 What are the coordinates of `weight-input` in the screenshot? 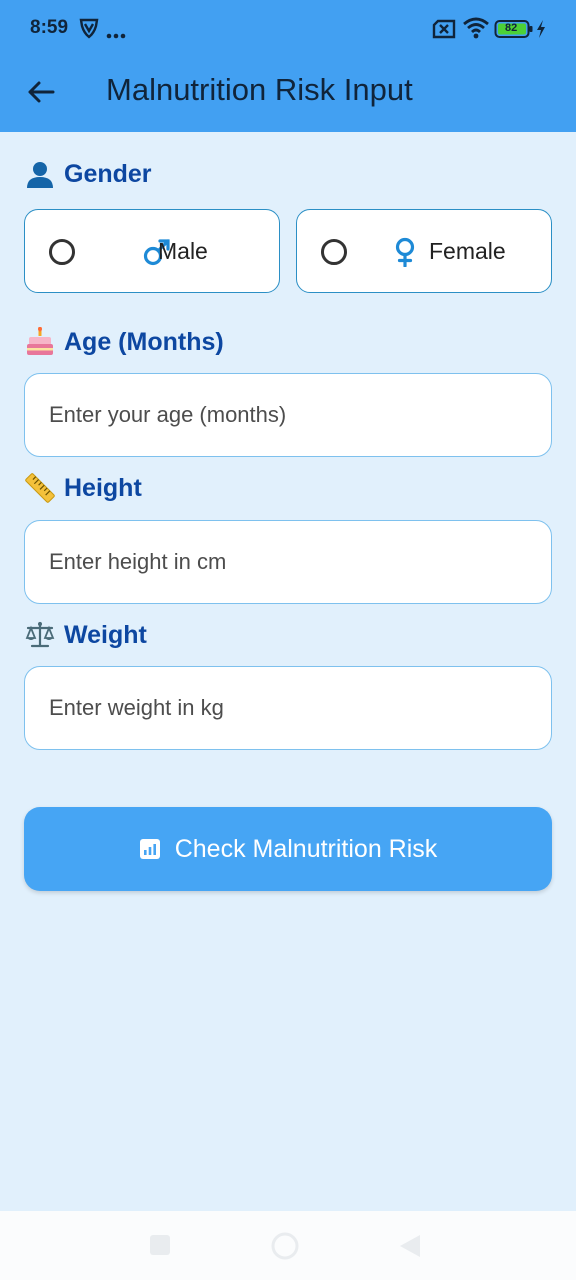 It's located at (289, 708).